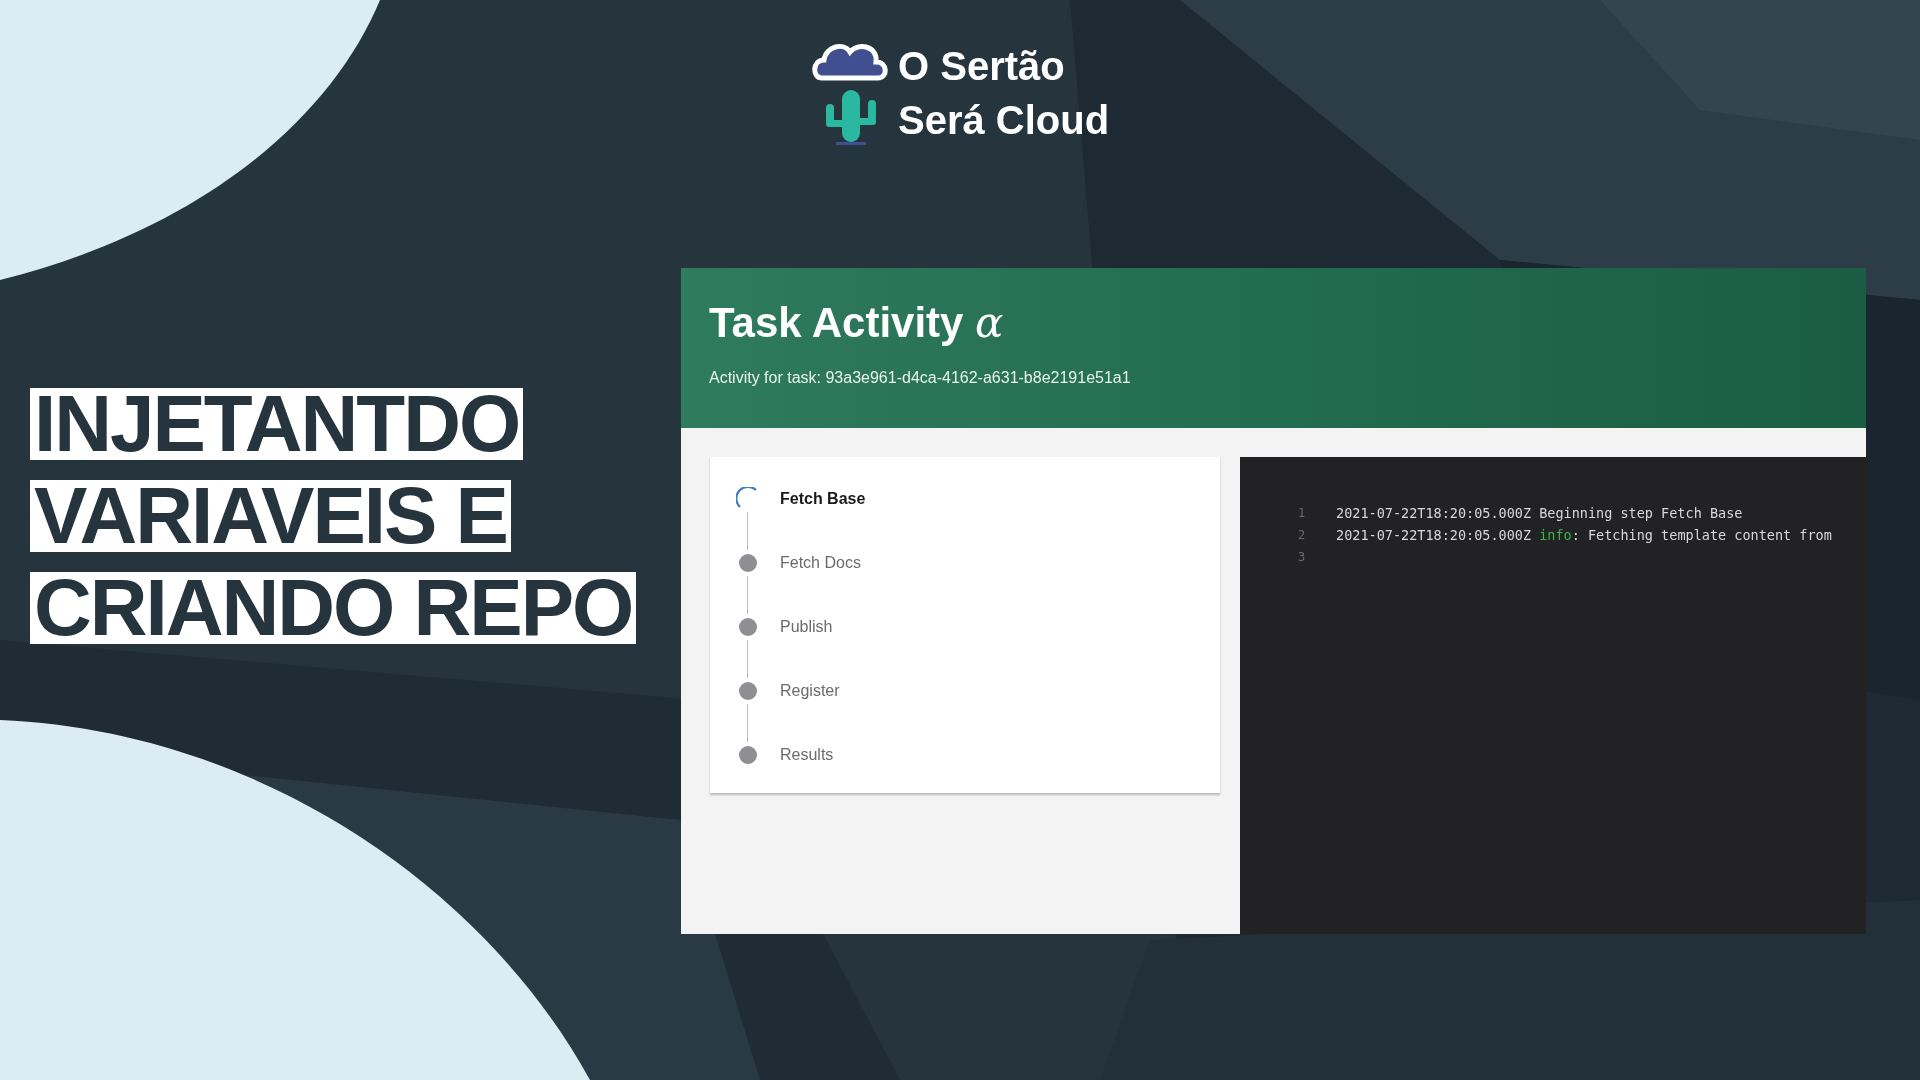 This screenshot has width=1920, height=1080. I want to click on headline-text: INJETANTDO, so click(277, 424).